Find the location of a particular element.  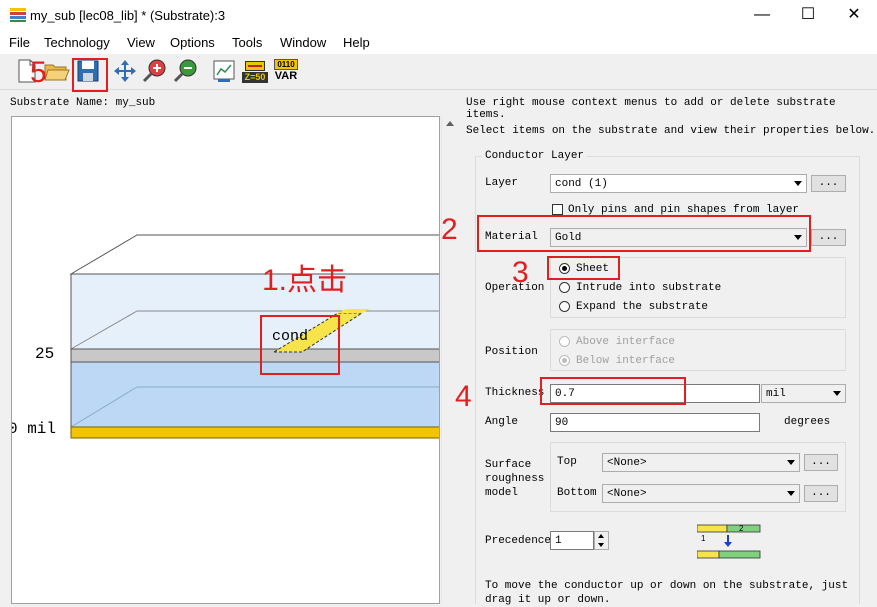

impedance-label: Z=50 is located at coordinates (255, 77).